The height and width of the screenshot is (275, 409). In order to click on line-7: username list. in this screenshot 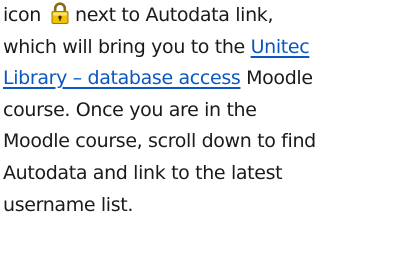, I will do `click(68, 204)`.